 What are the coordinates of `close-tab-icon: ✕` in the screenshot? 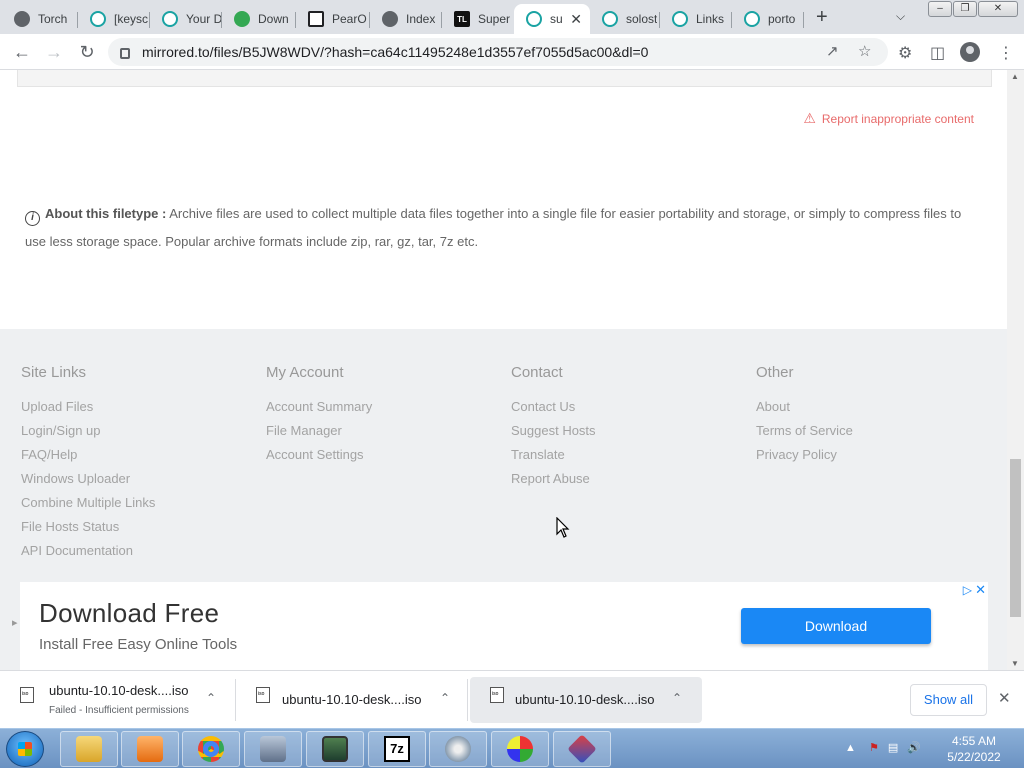 It's located at (576, 19).